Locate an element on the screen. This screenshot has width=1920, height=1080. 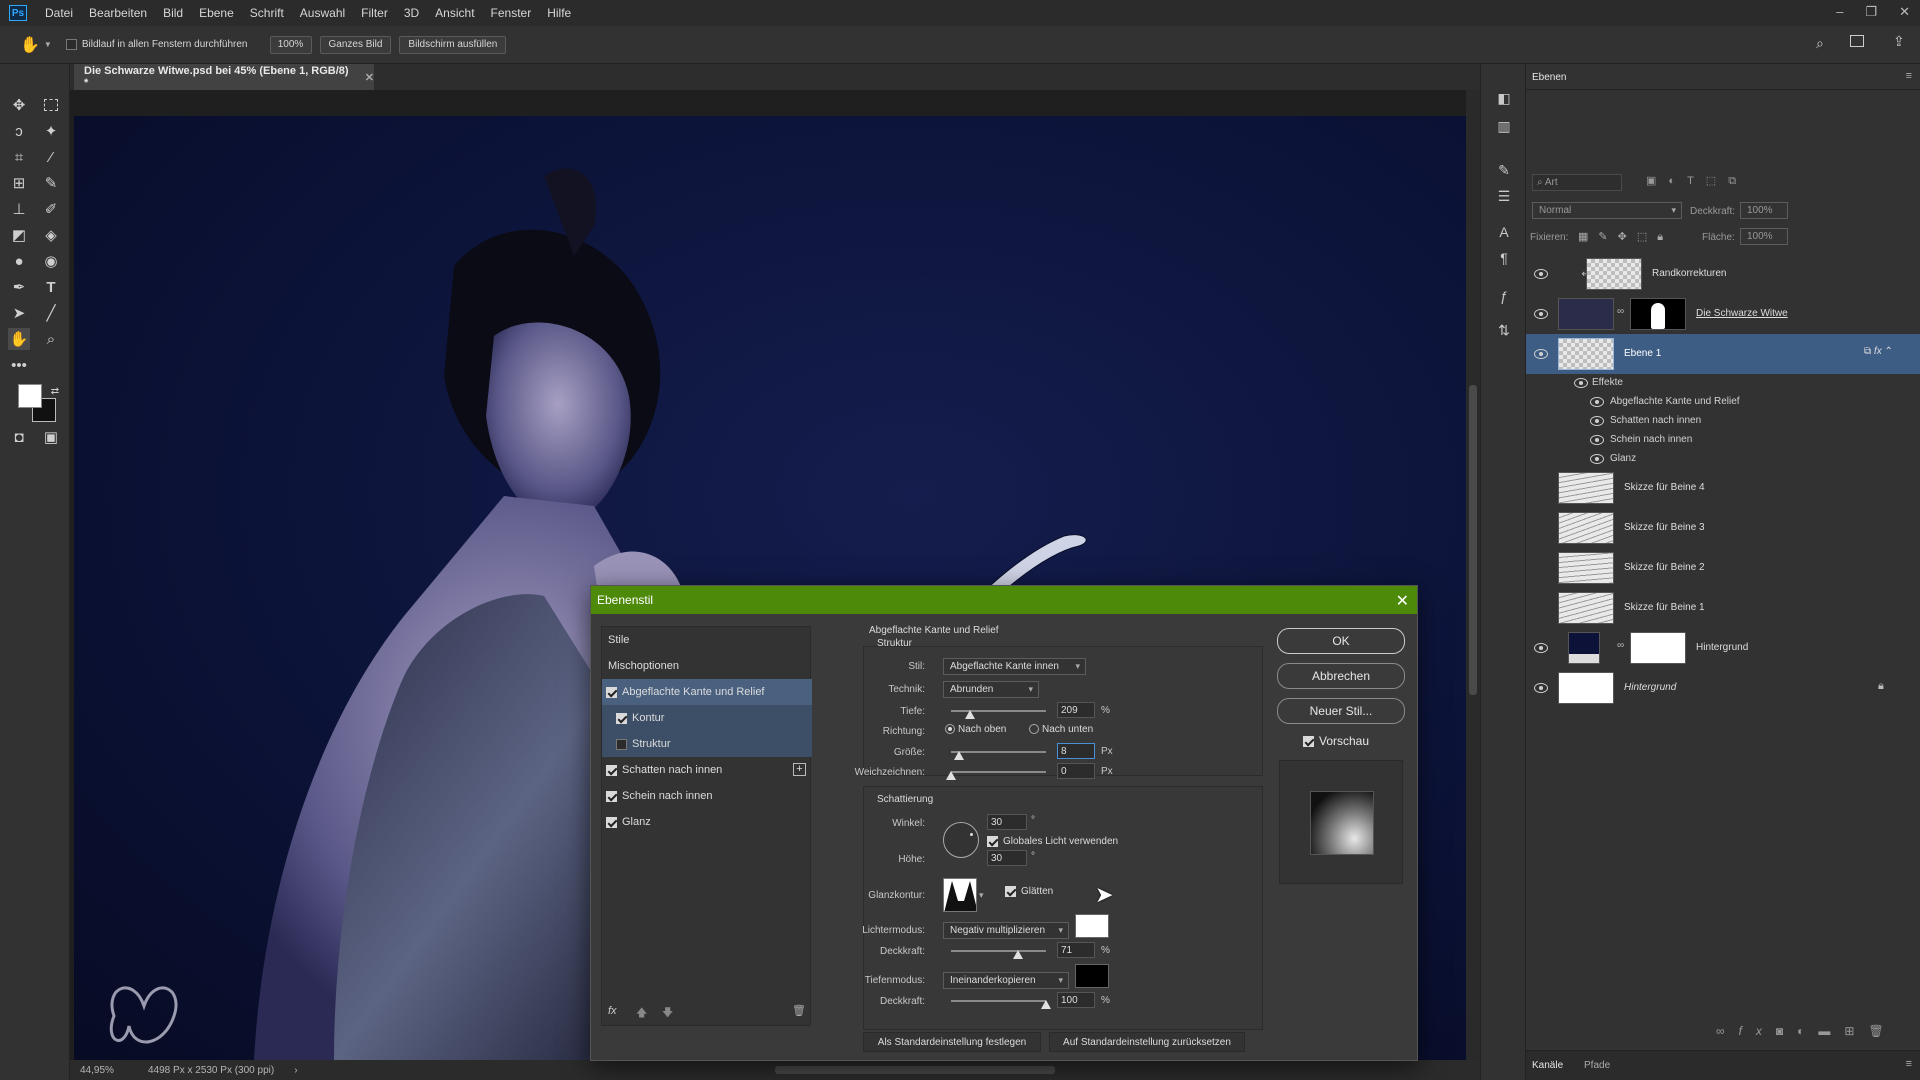
fit-screen-button: Ganzes Bild is located at coordinates (355, 44).